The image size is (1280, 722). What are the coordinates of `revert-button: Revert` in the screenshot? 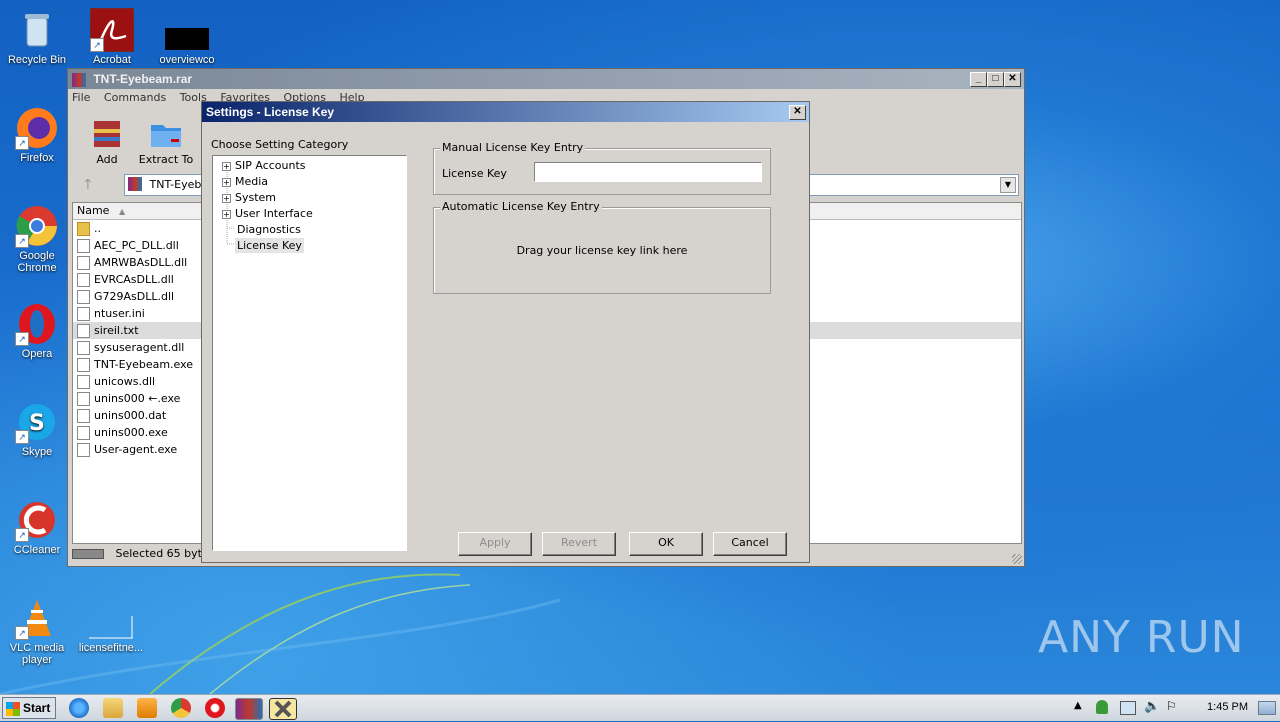 It's located at (579, 544).